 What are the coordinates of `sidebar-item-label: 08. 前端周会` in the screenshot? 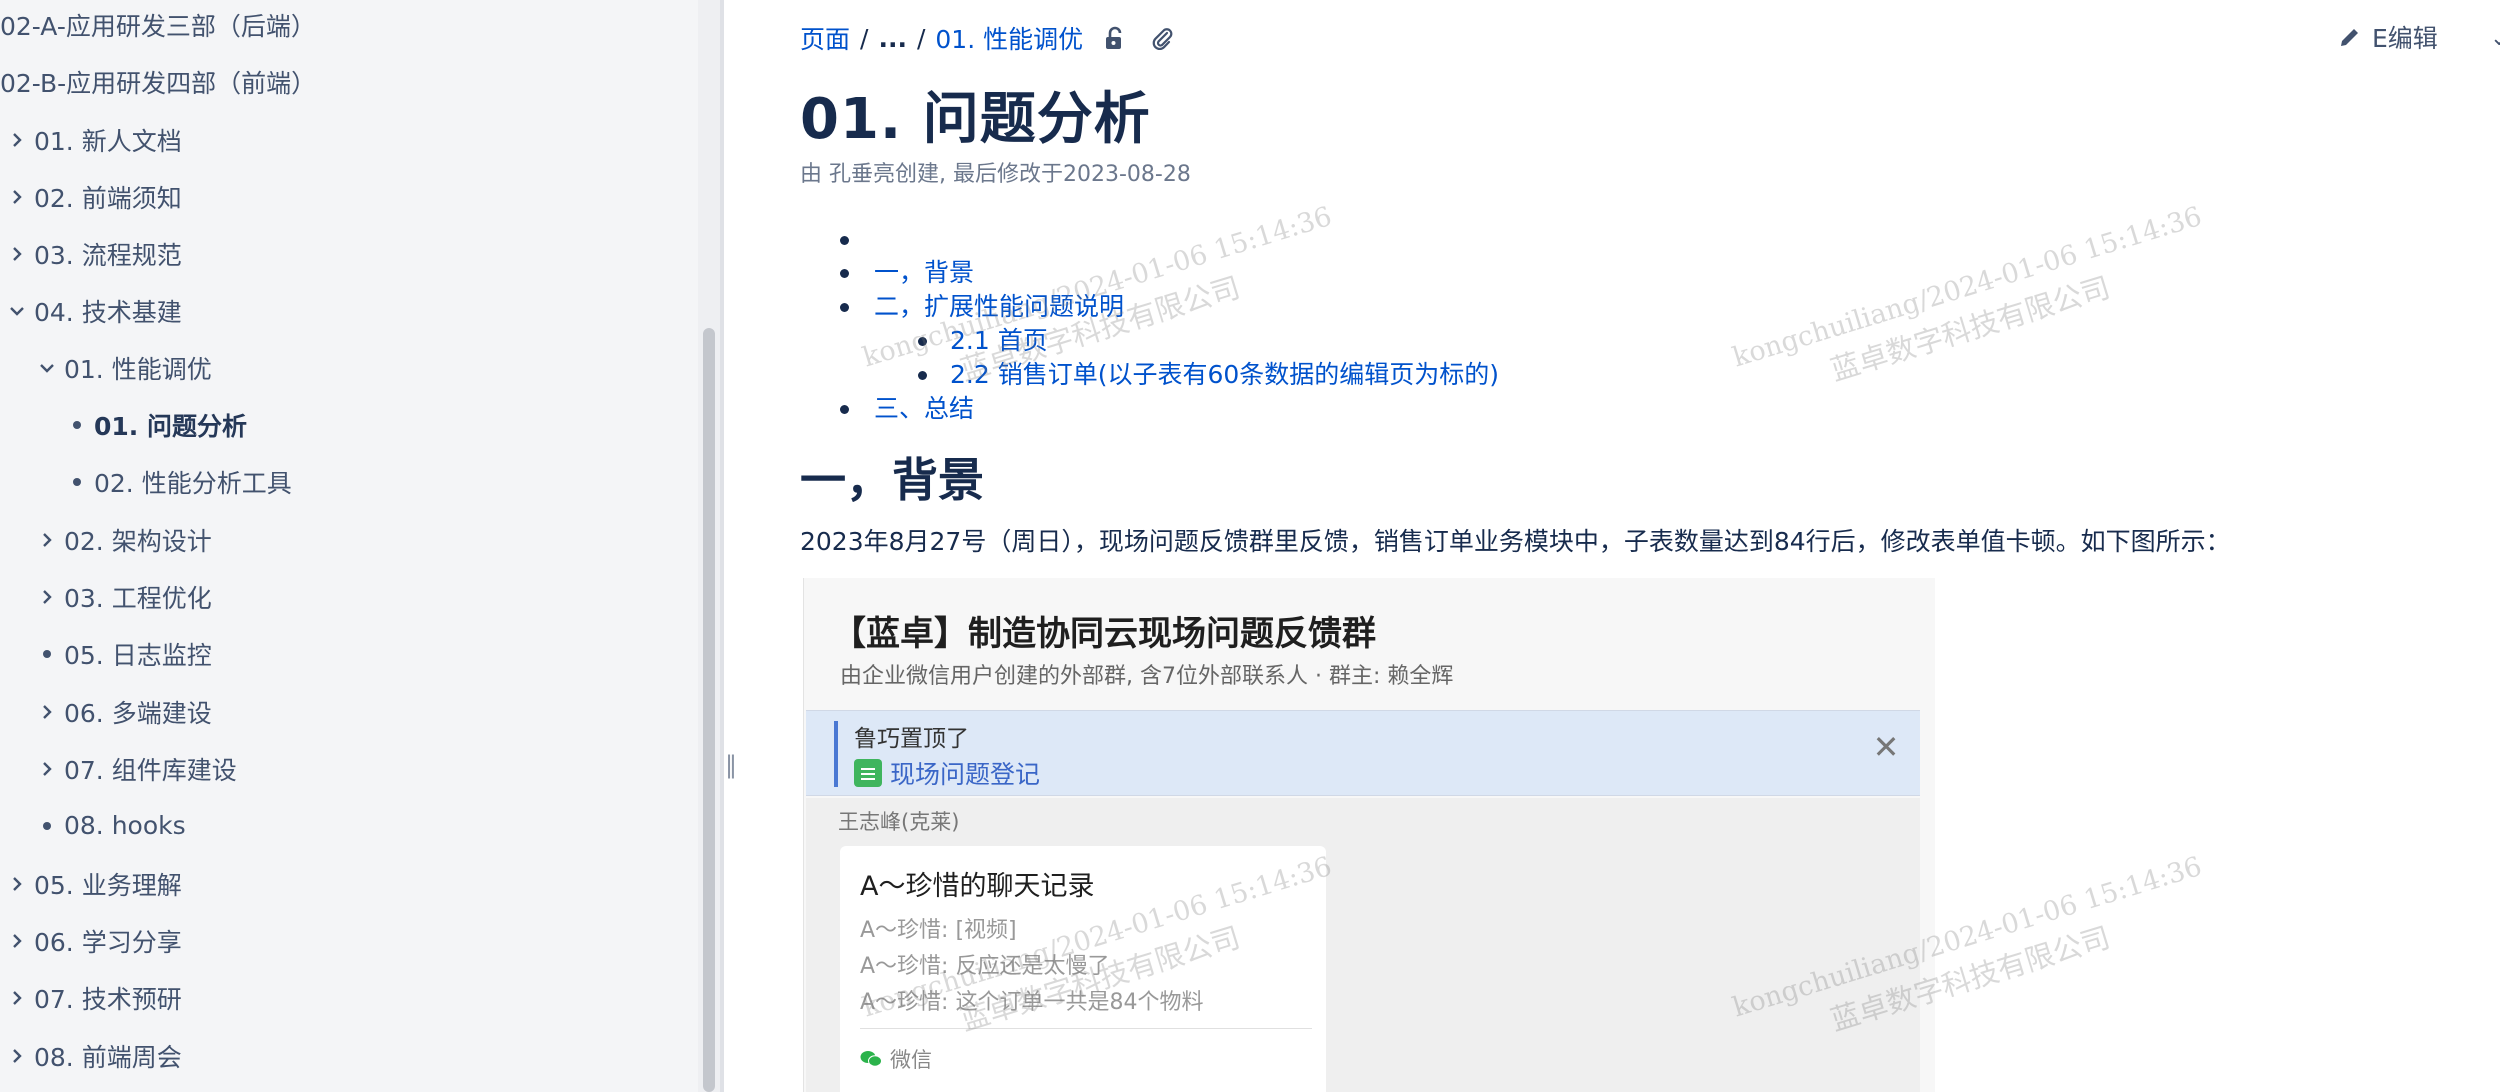 It's located at (108, 1057).